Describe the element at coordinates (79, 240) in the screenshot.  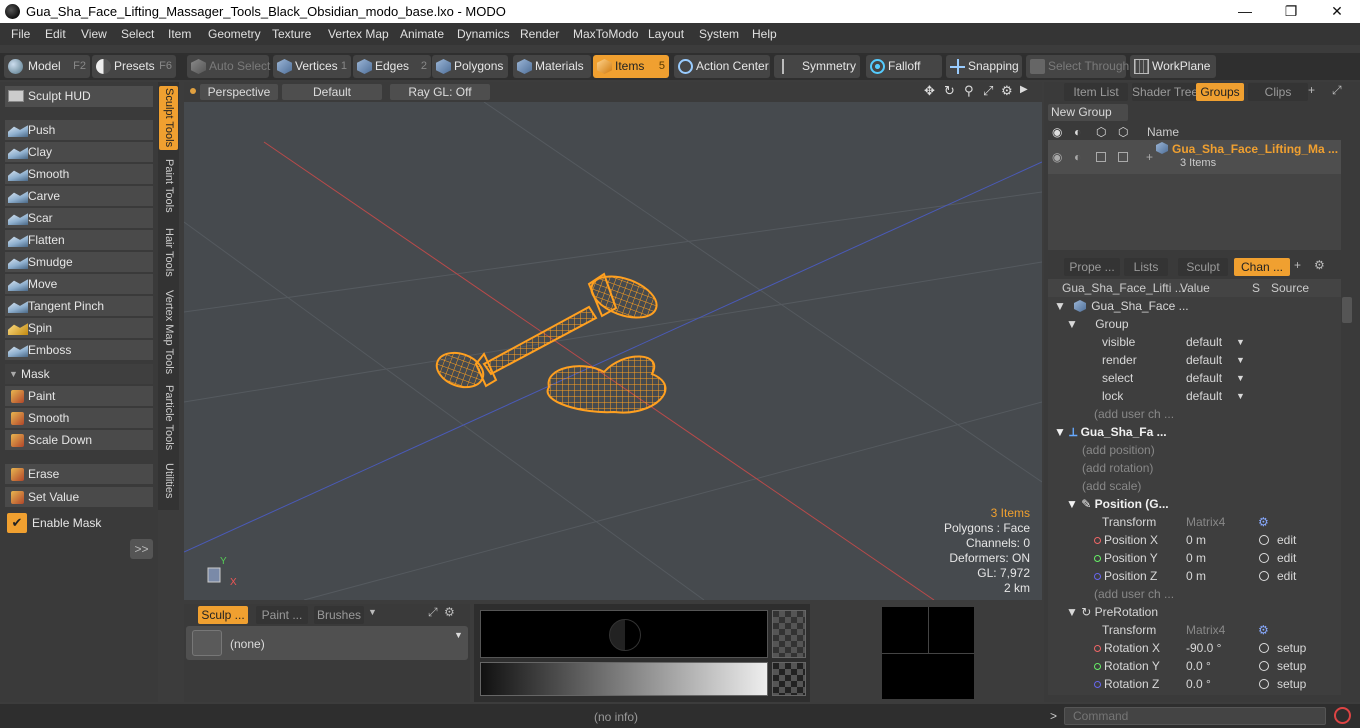
I see `tool-flatten: Flatten` at that location.